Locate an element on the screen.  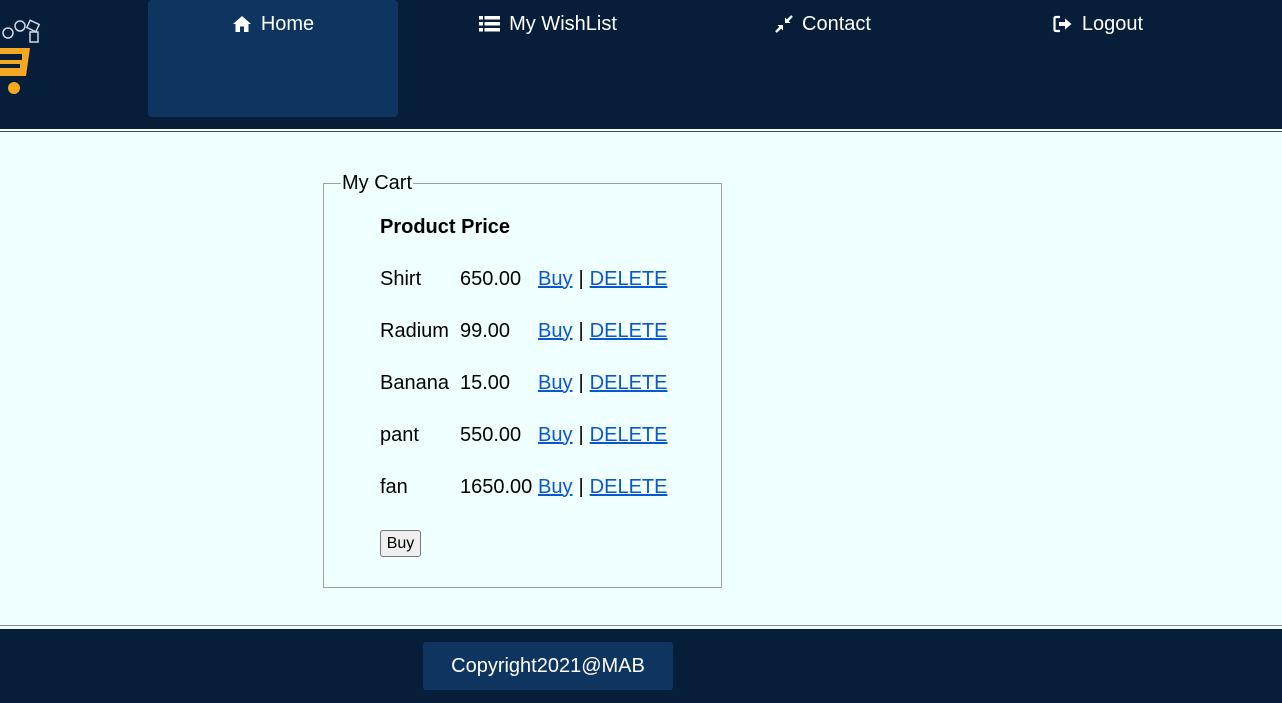
cart-row: Radium 99.00 Buy | DELETE is located at coordinates (523, 331).